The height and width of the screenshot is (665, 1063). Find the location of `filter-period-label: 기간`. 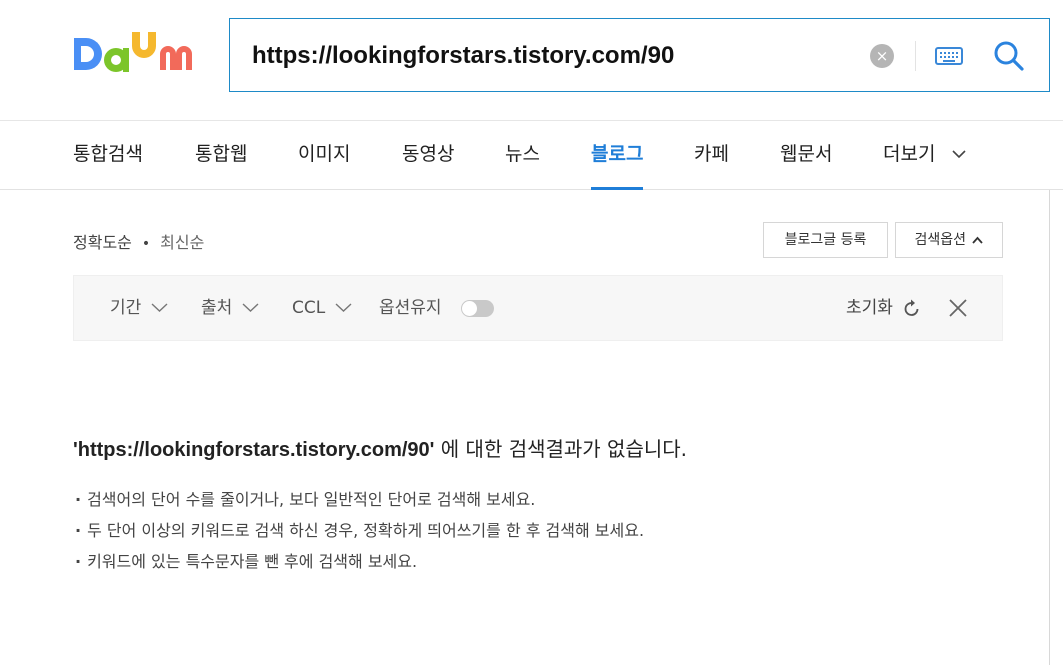

filter-period-label: 기간 is located at coordinates (126, 308).